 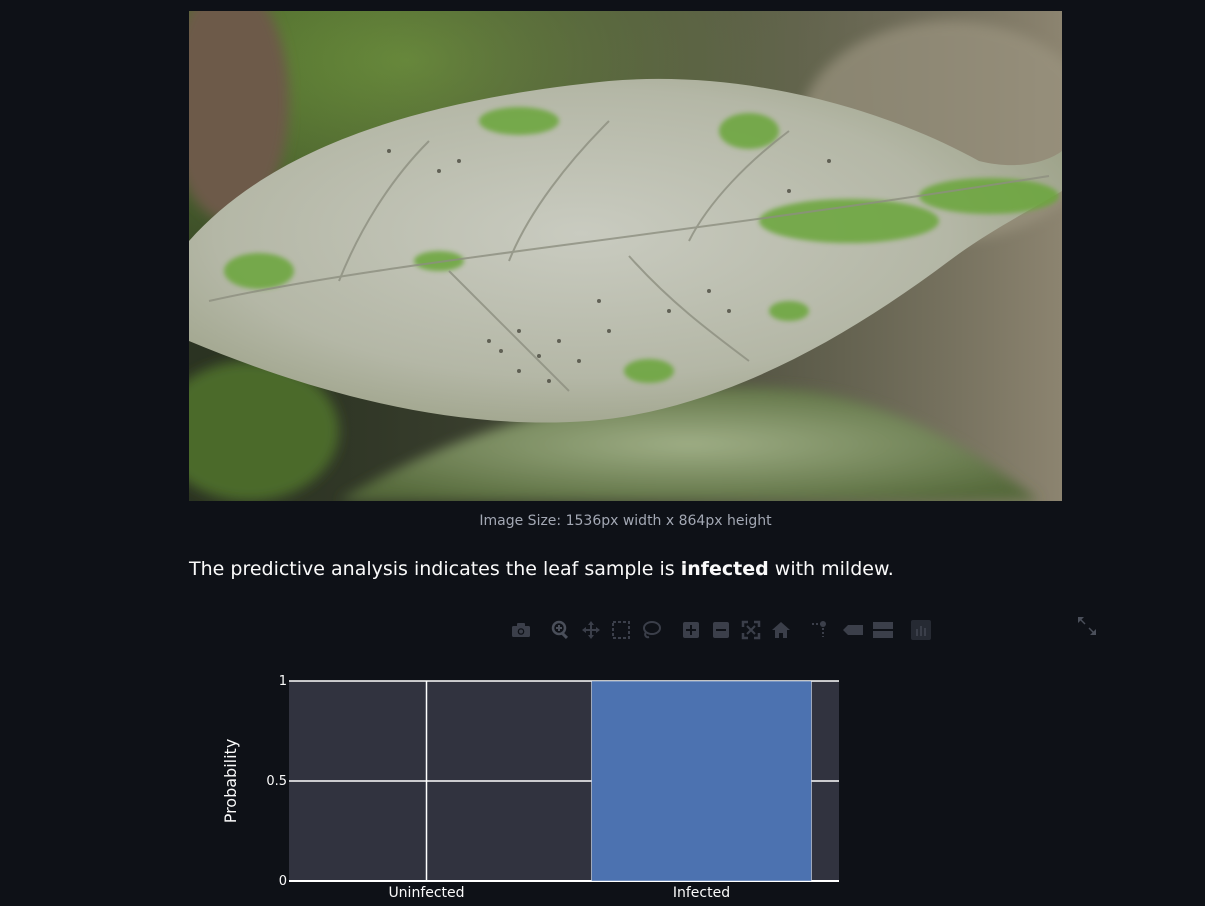 What do you see at coordinates (625, 521) in the screenshot?
I see `image-caption: Image Size: 1536px width x 864px height` at bounding box center [625, 521].